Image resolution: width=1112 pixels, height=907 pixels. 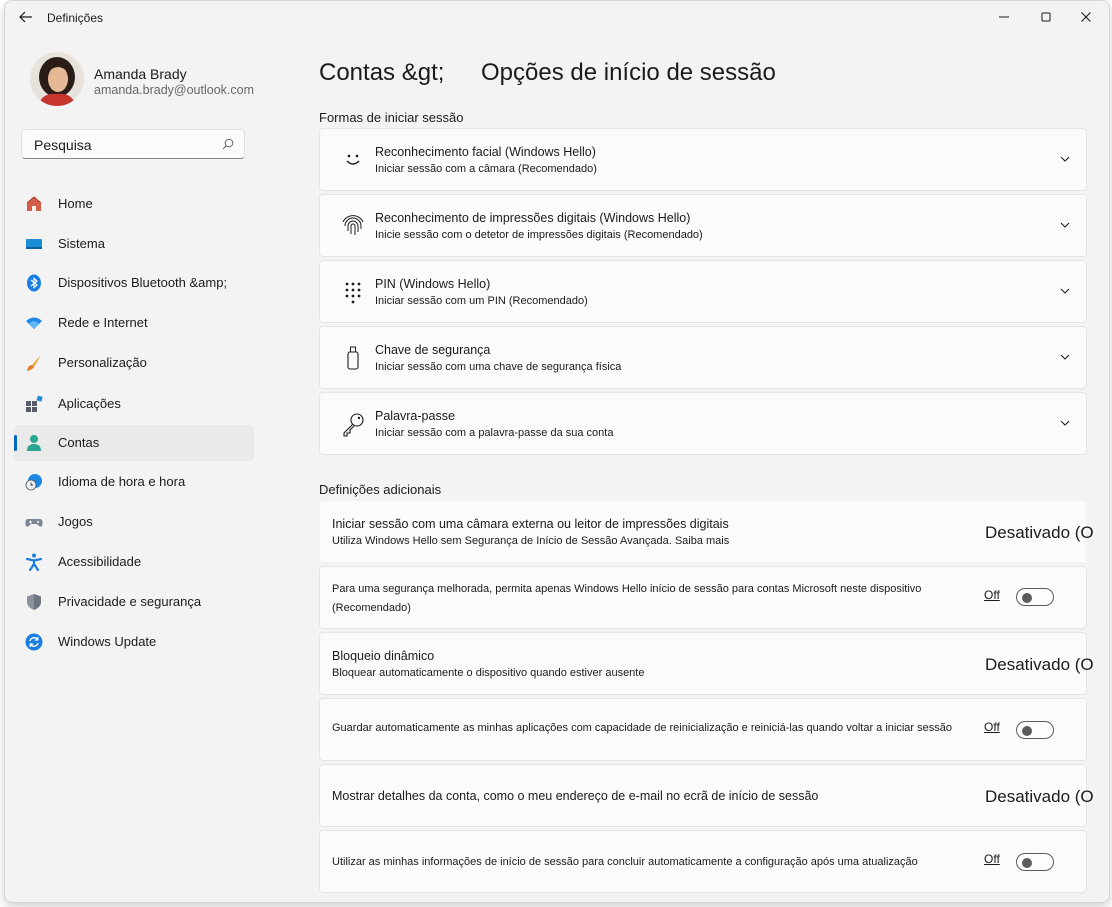 I want to click on sidebar-item-label: Rede e Internet, so click(x=103, y=322).